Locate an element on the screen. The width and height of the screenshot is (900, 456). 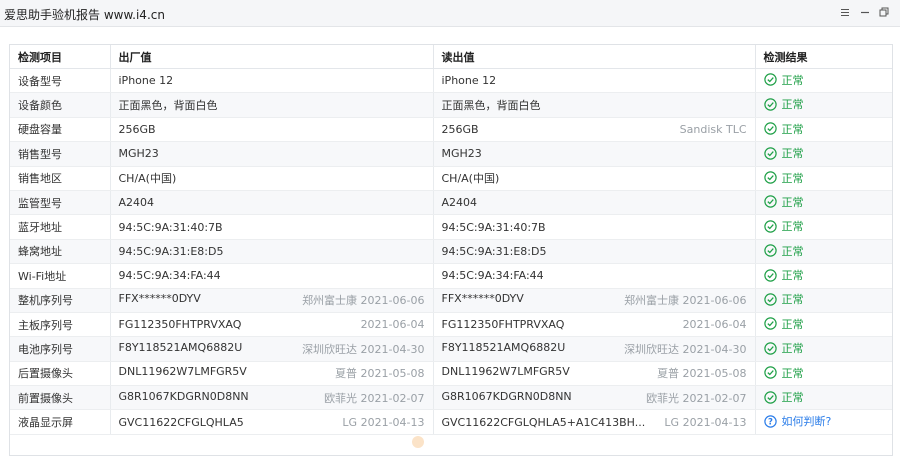
read-value: FFX******0DYV is located at coordinates (482, 299).